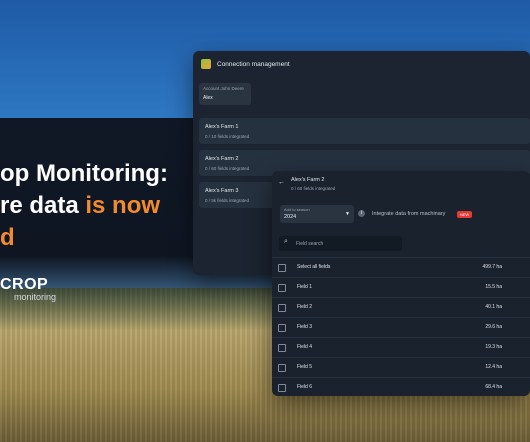 Image resolution: width=530 pixels, height=442 pixels. What do you see at coordinates (310, 244) in the screenshot?
I see `field-search-placeholder: Field search` at bounding box center [310, 244].